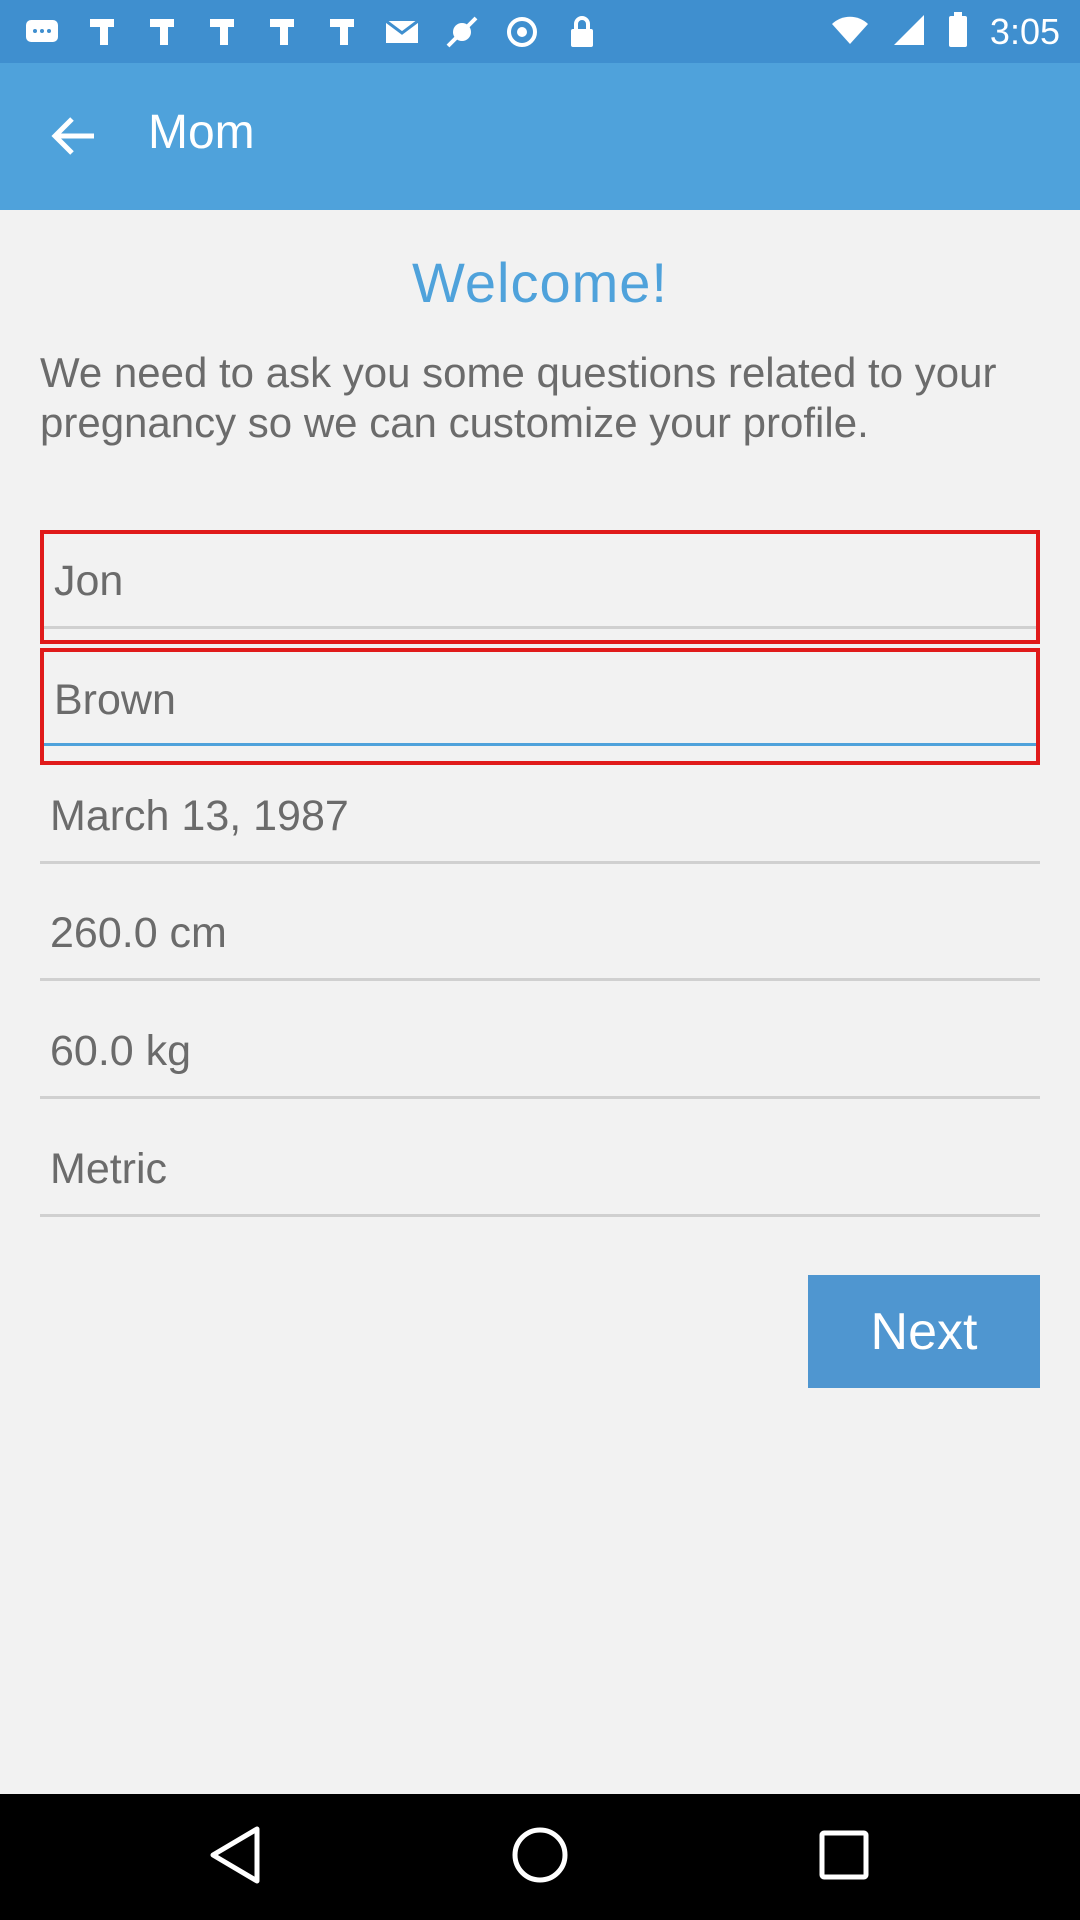 This screenshot has width=1080, height=1920. What do you see at coordinates (540, 1215) in the screenshot?
I see `units-underline` at bounding box center [540, 1215].